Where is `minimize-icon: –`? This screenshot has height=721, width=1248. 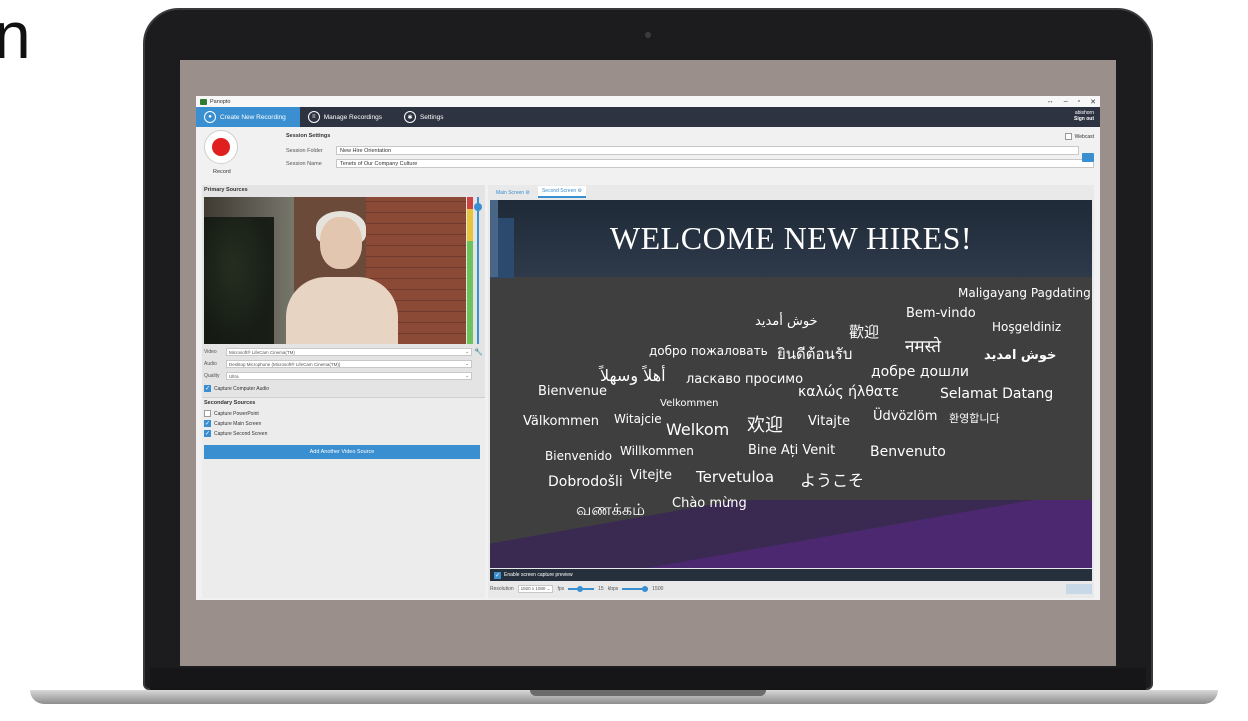 minimize-icon: – is located at coordinates (1066, 102).